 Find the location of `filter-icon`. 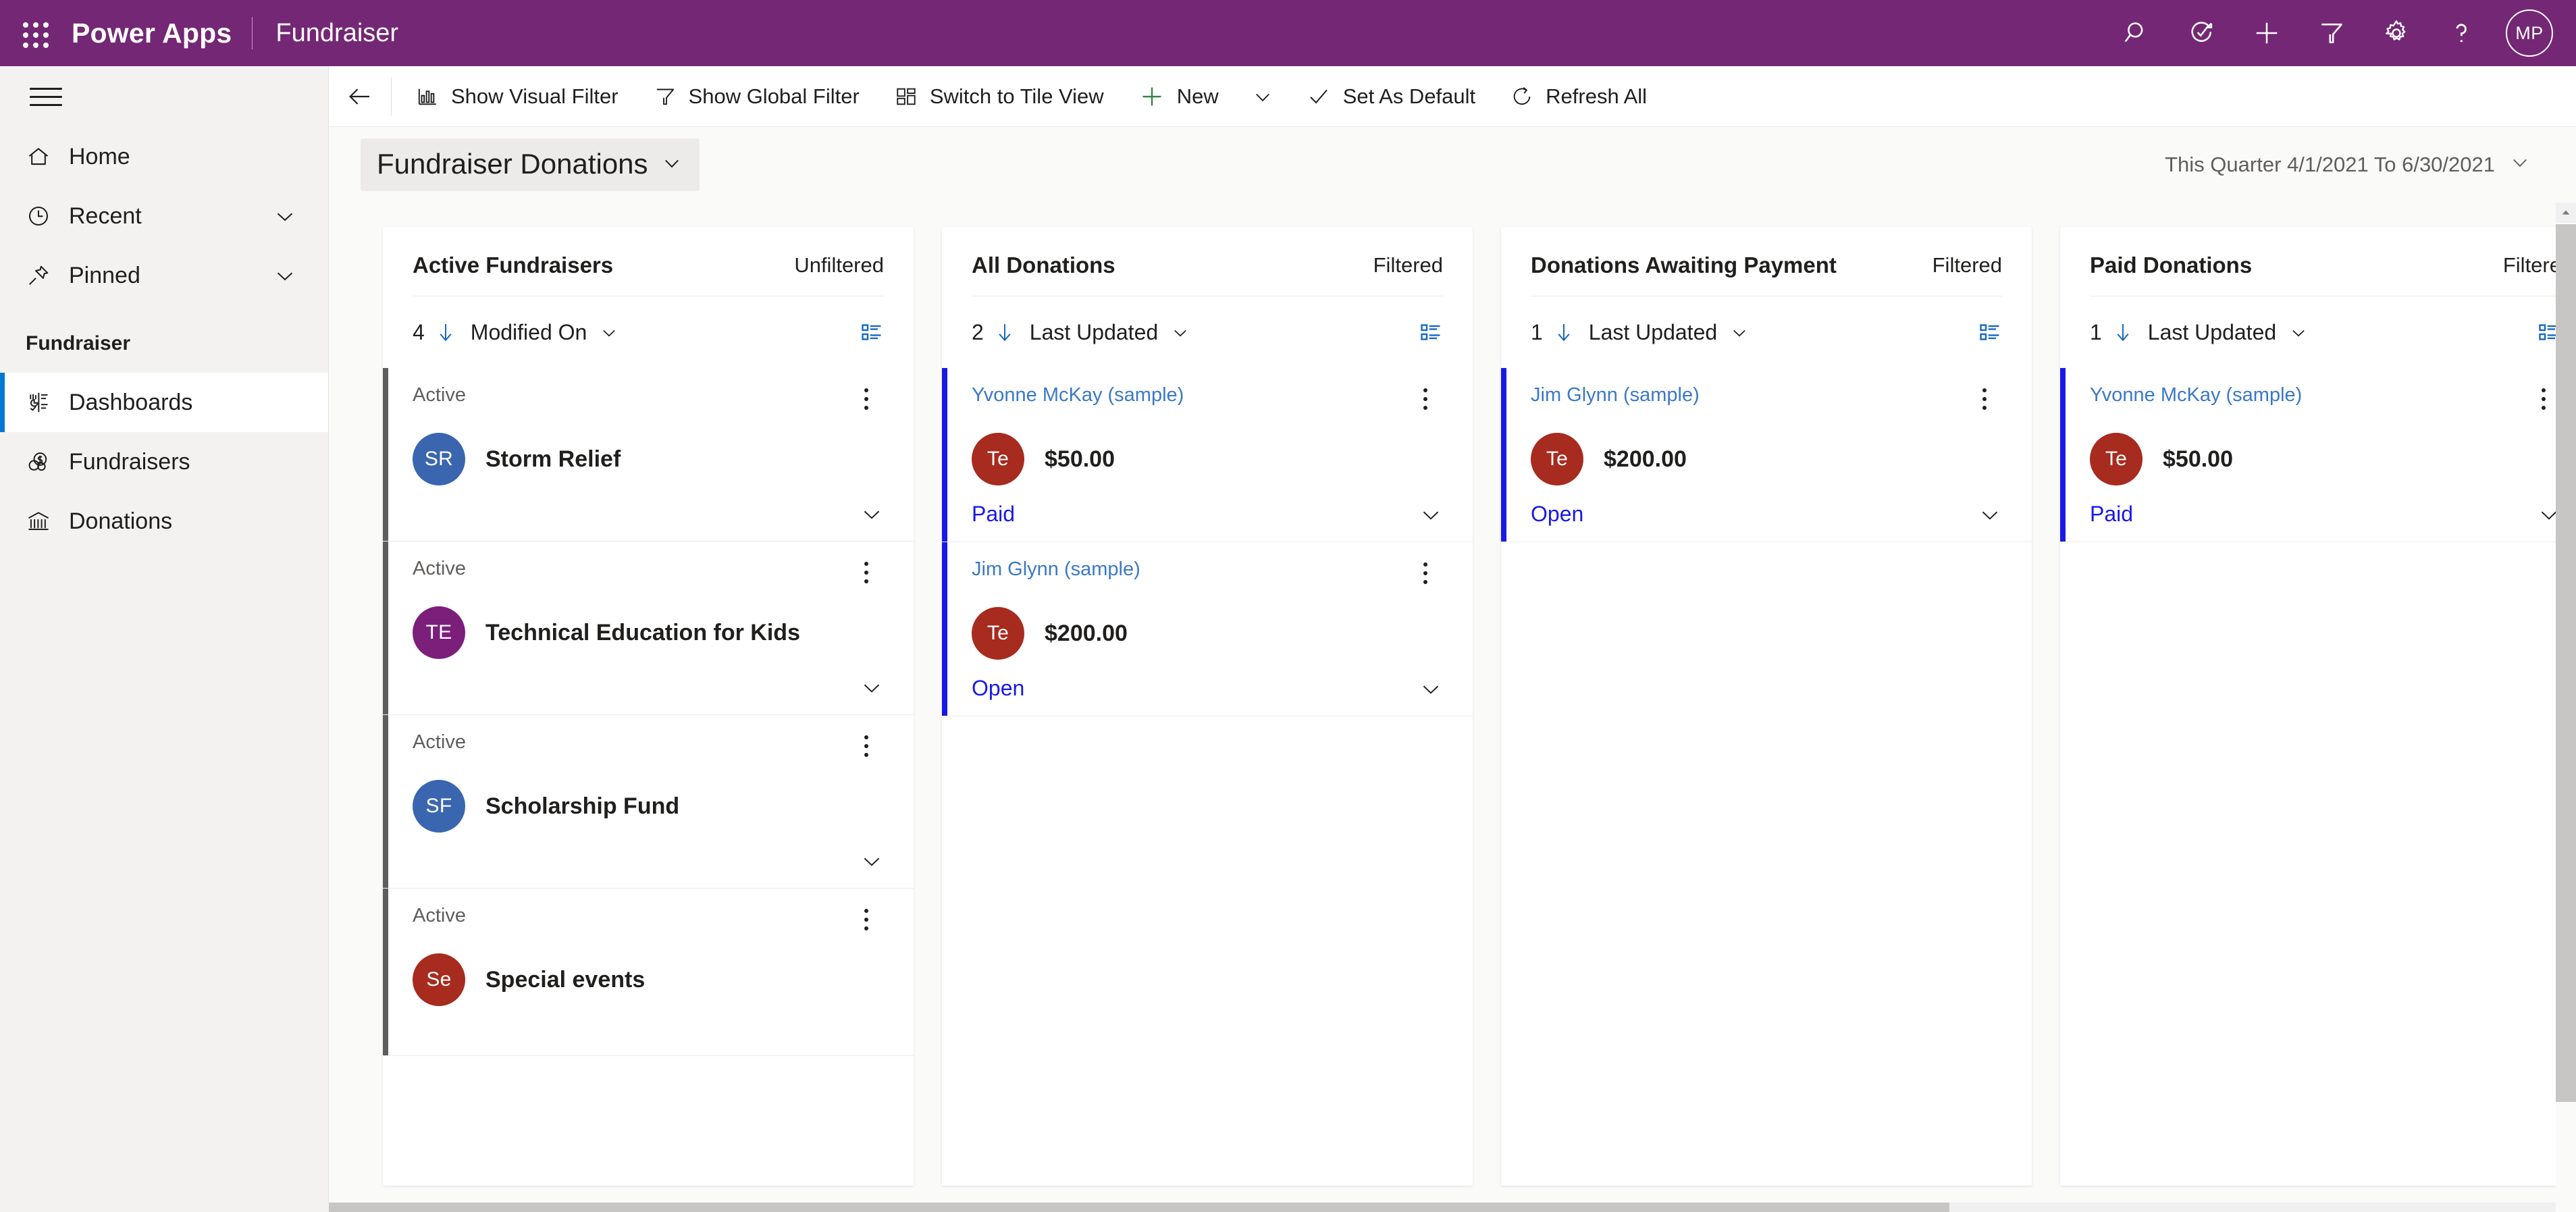

filter-icon is located at coordinates (2331, 33).